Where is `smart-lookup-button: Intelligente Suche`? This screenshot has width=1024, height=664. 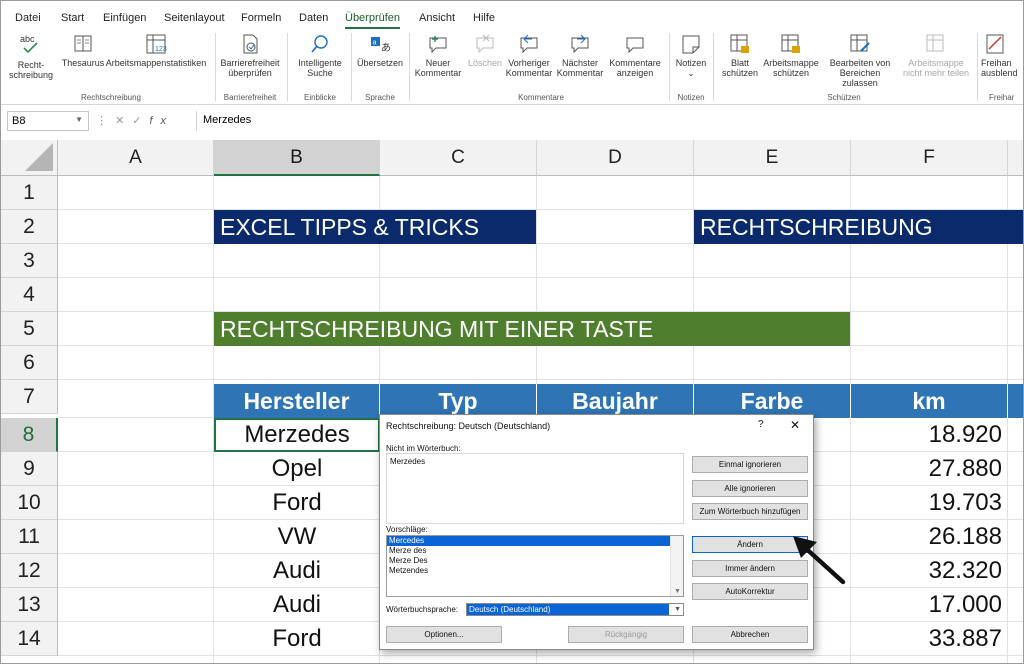 smart-lookup-button: Intelligente Suche is located at coordinates (320, 55).